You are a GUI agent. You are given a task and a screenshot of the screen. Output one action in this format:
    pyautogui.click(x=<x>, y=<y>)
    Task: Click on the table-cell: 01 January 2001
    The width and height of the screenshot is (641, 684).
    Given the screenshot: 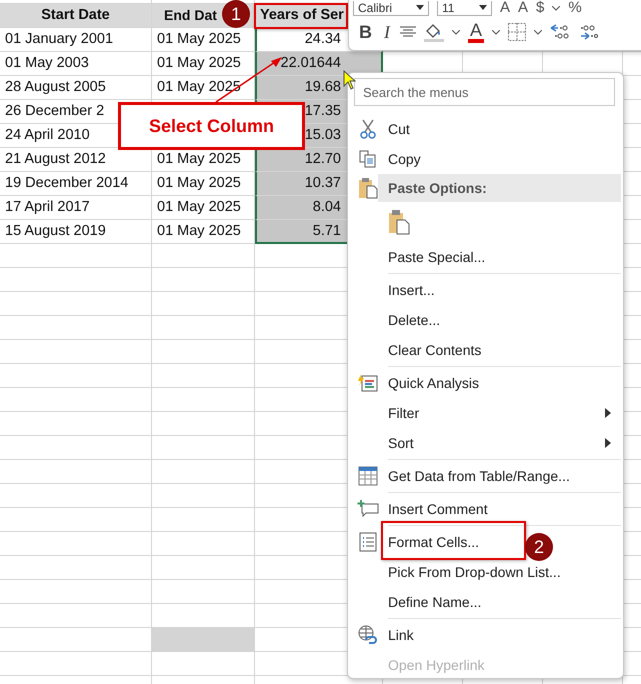 What is the action you would take?
    pyautogui.click(x=76, y=40)
    